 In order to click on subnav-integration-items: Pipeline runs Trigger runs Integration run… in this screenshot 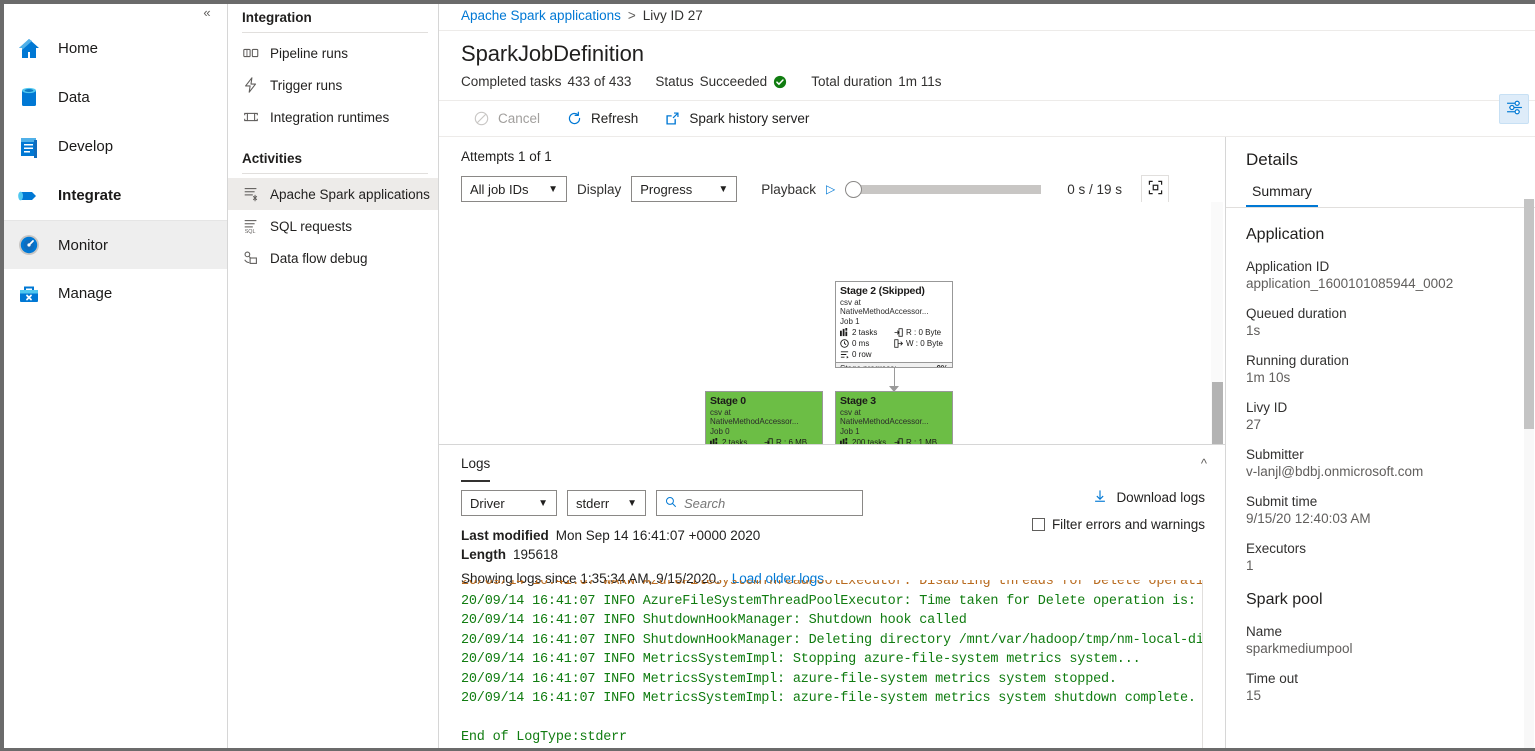, I will do `click(333, 85)`.